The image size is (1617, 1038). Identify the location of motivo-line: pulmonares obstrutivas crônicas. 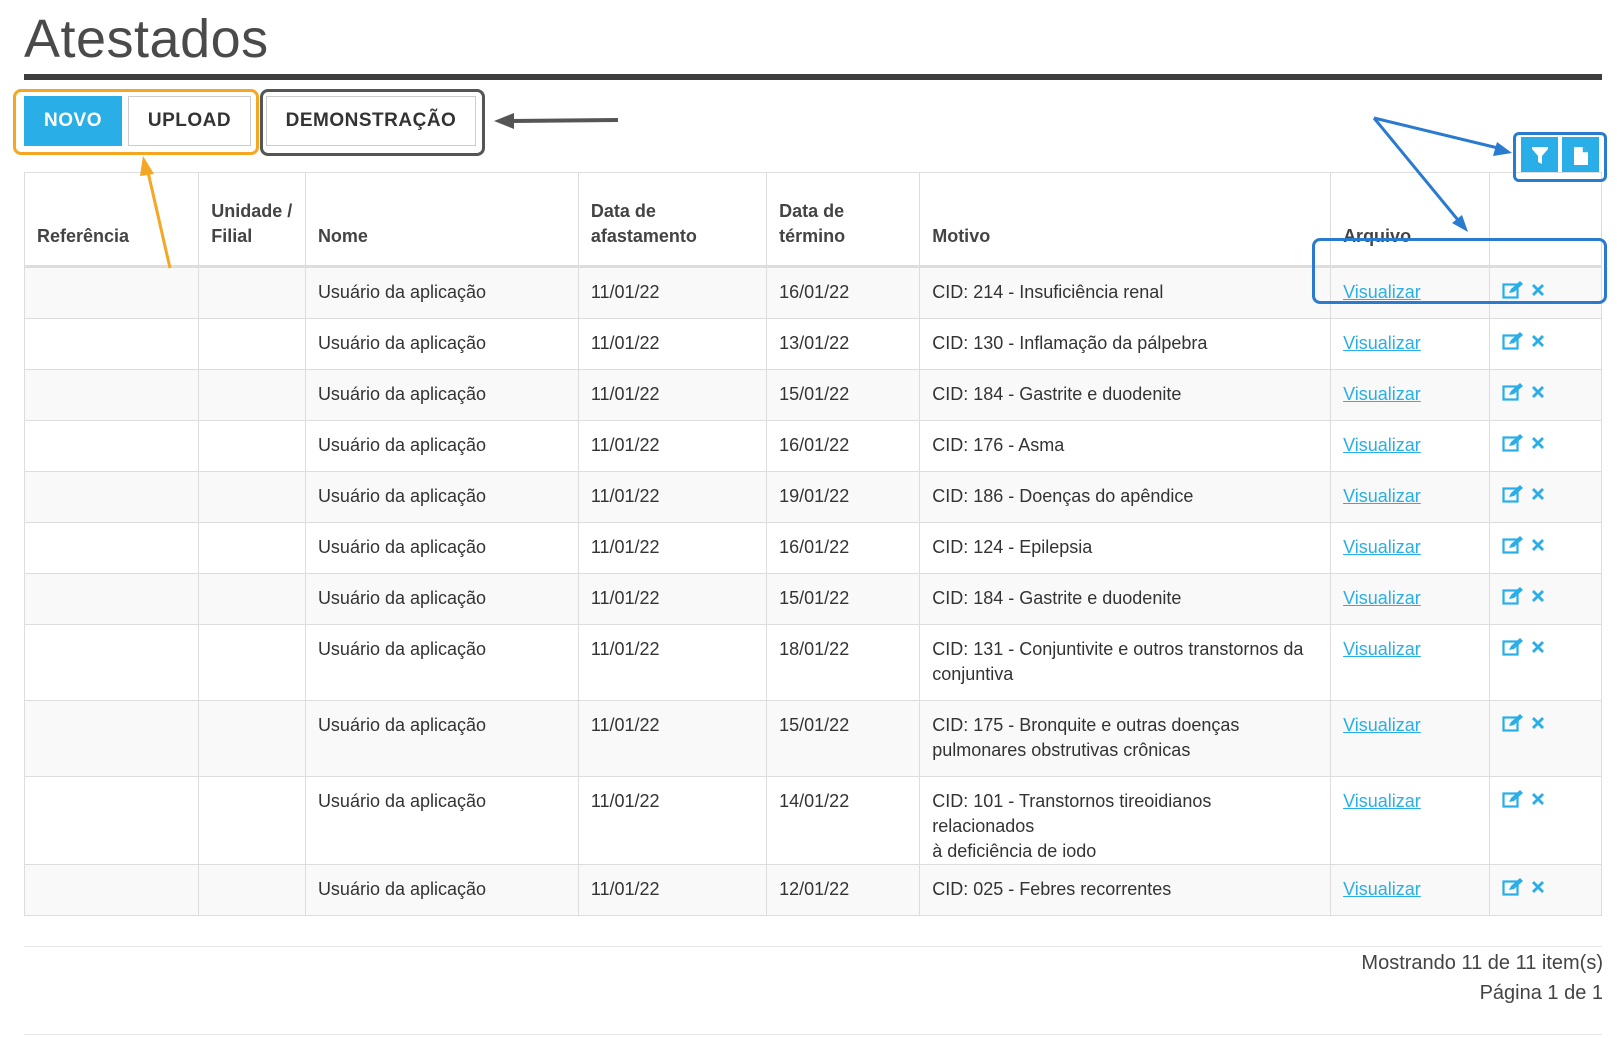
(1061, 750).